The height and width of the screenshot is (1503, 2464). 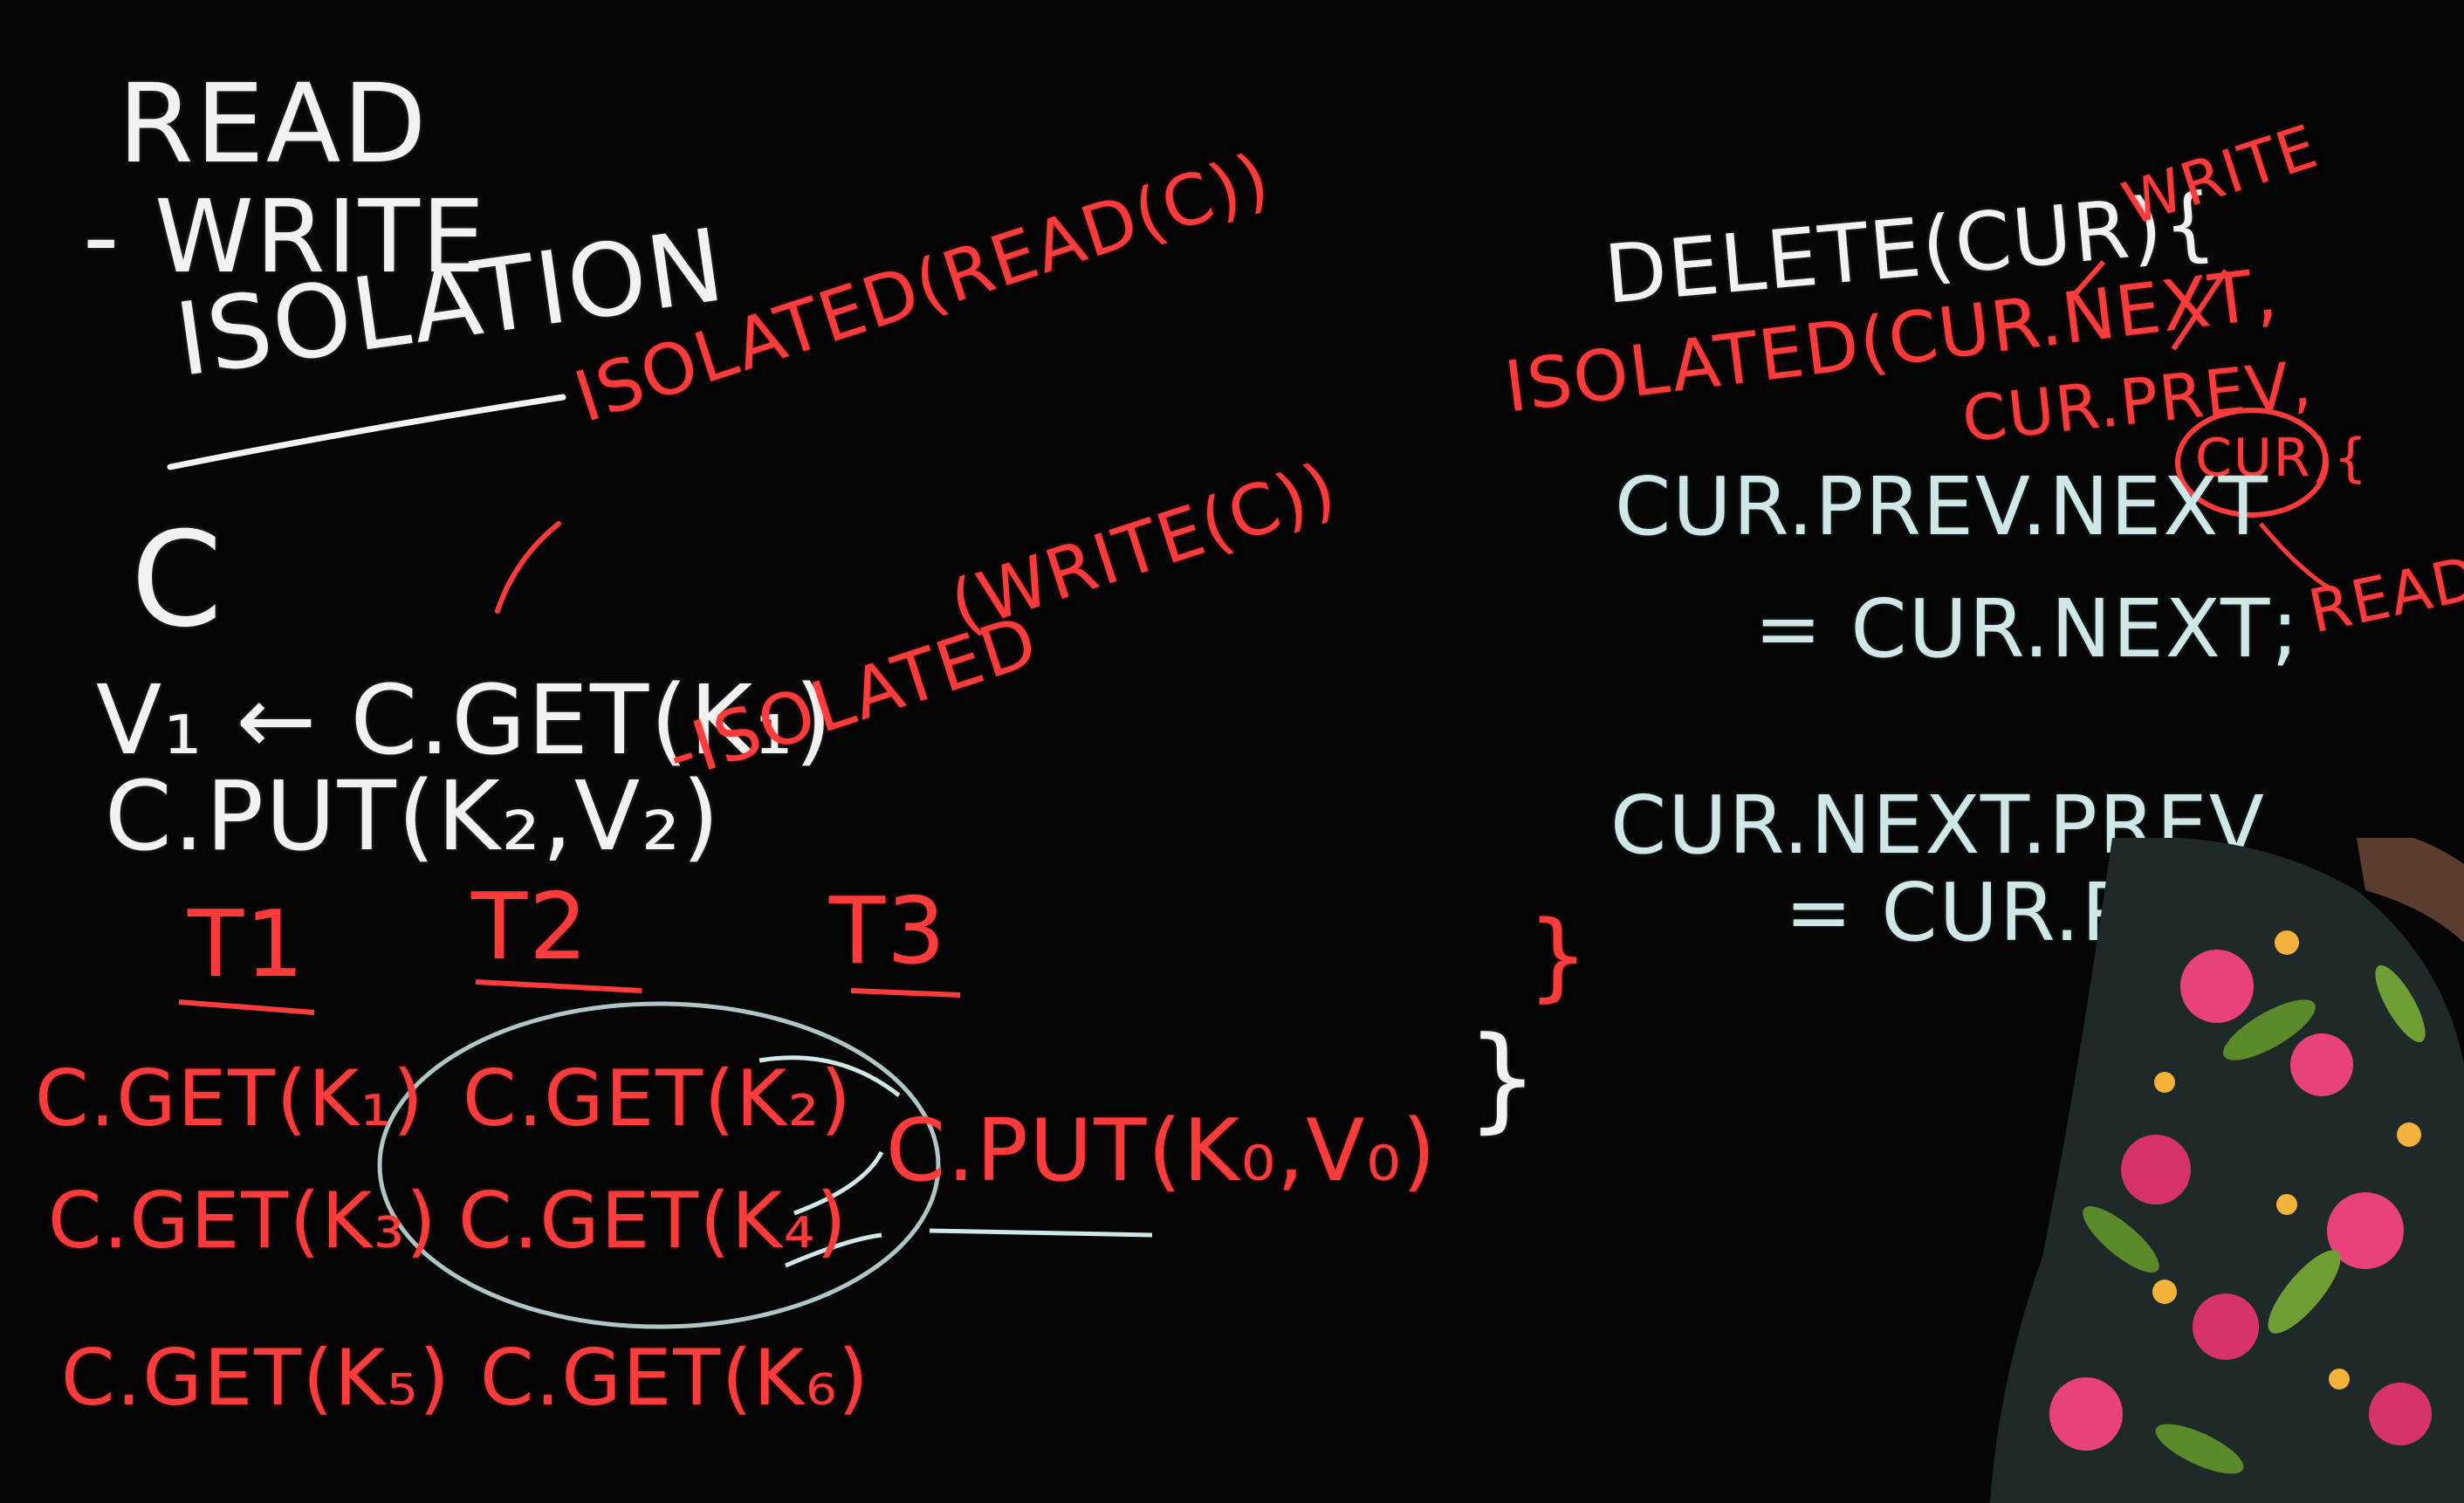 What do you see at coordinates (246, 945) in the screenshot?
I see `task-header-t1: T1` at bounding box center [246, 945].